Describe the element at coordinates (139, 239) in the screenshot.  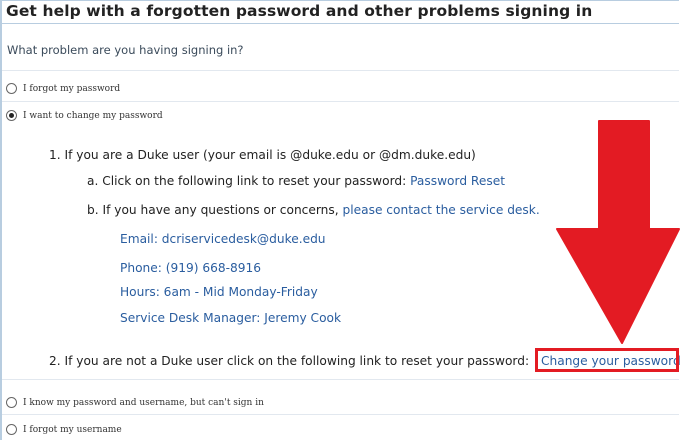
I see `email-label: Email:` at that location.